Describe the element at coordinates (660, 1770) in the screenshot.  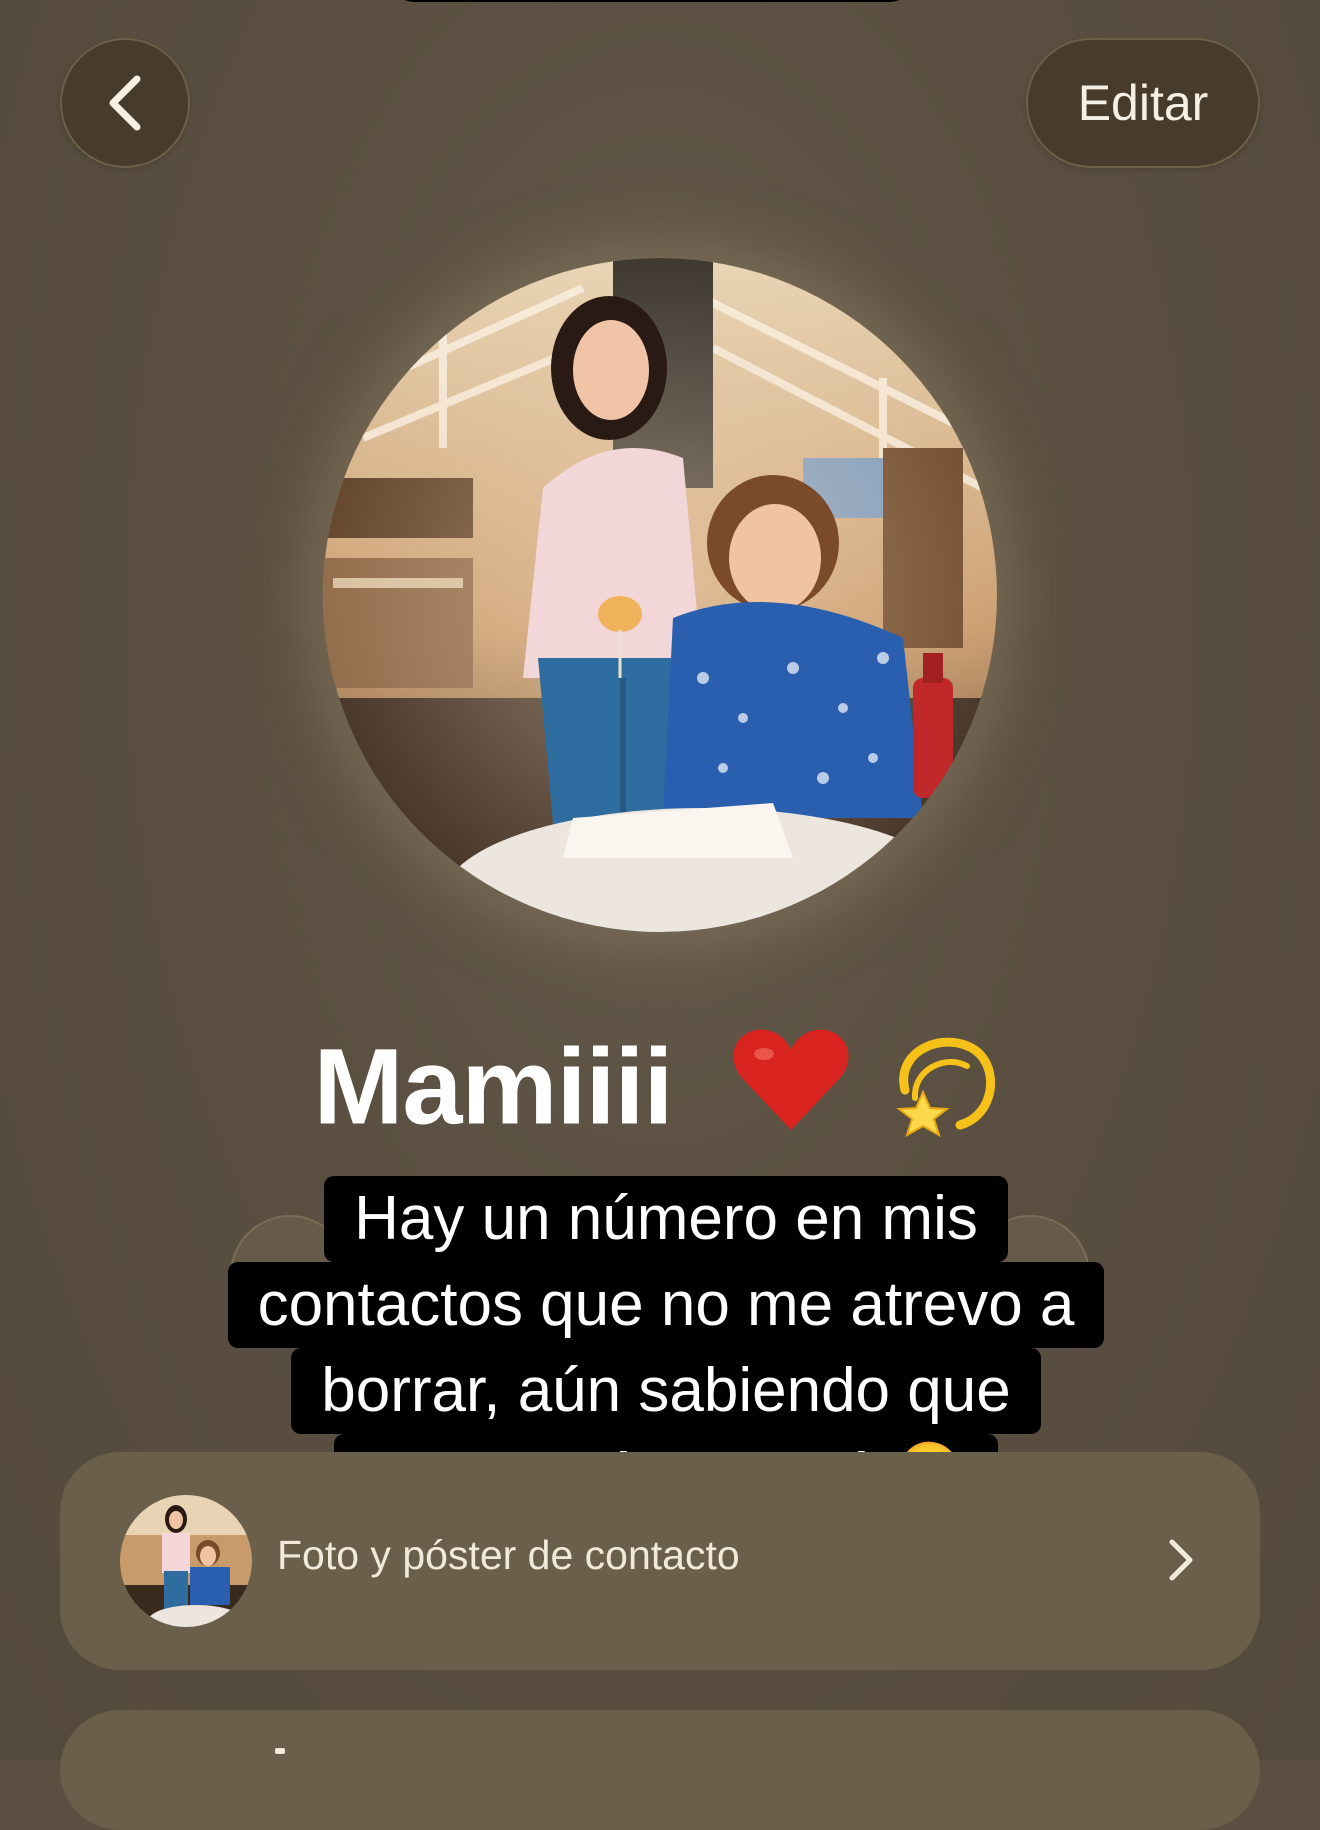
I see `next-settings-card` at that location.